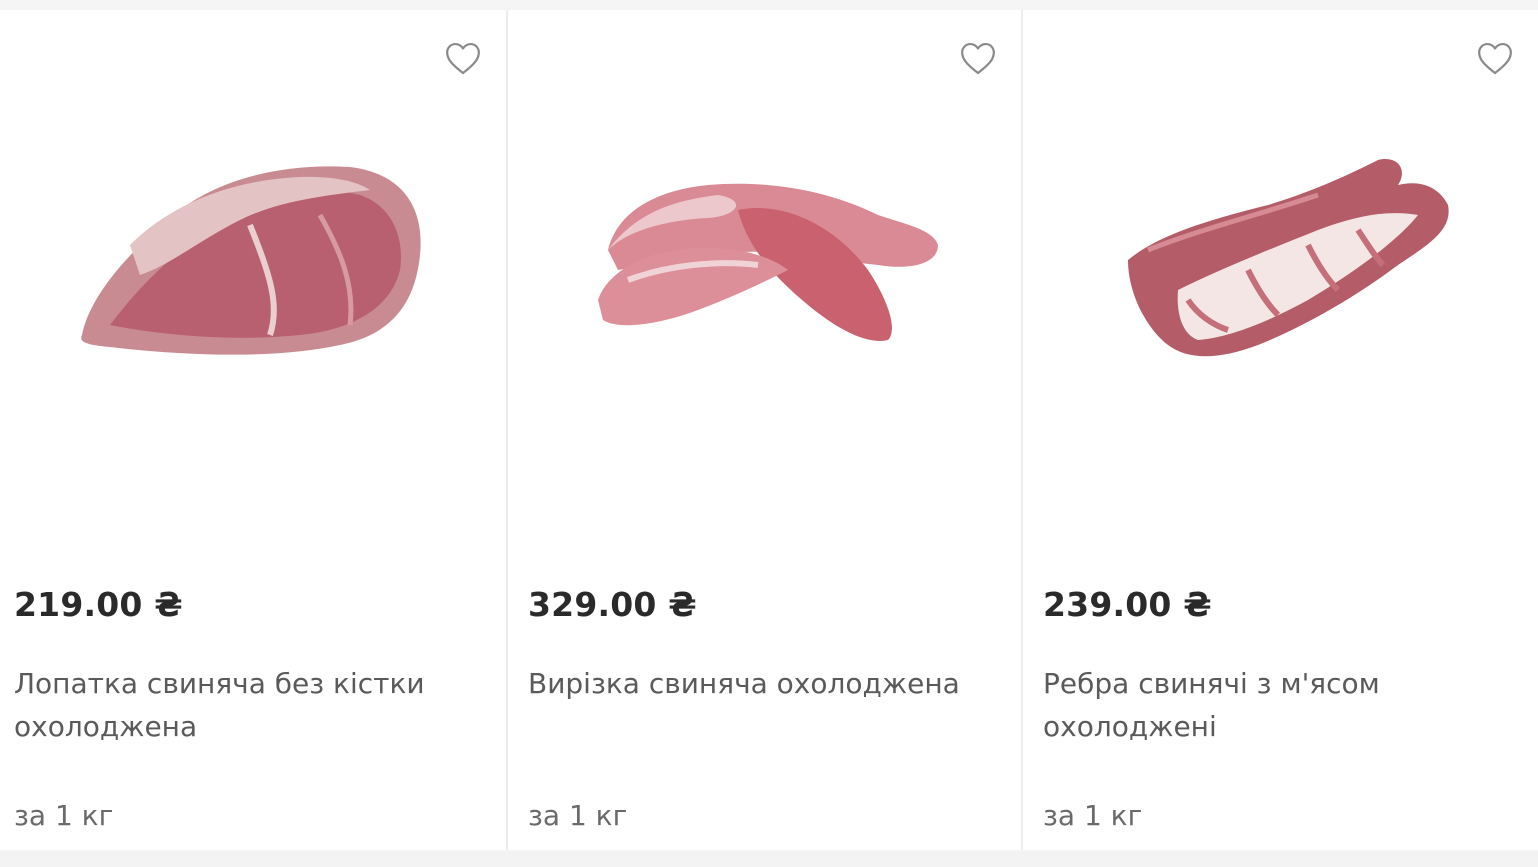 This screenshot has width=1538, height=867. Describe the element at coordinates (251, 260) in the screenshot. I see `pork-shoulder-image` at that location.